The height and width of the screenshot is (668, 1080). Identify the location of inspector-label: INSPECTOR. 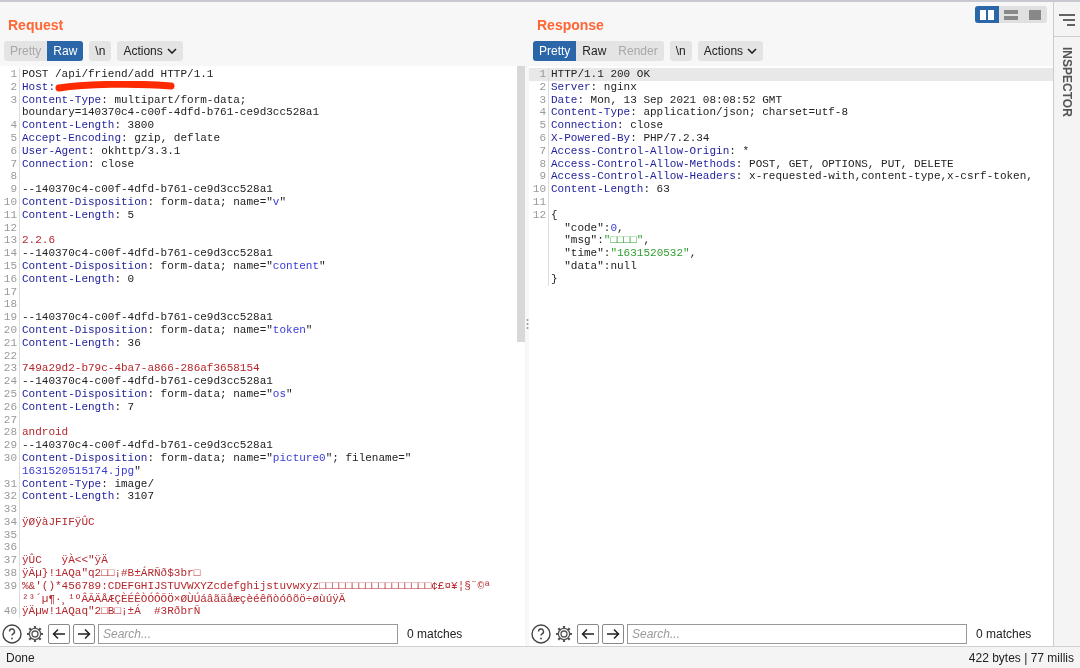
(1067, 82).